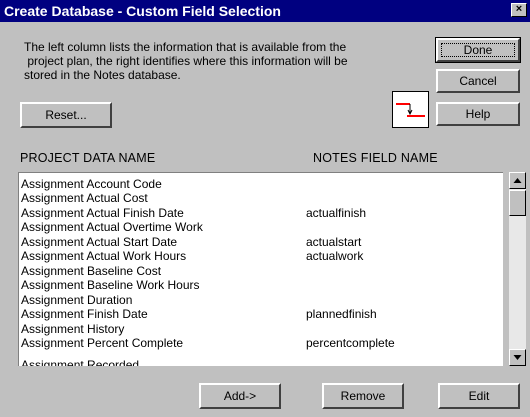 Image resolution: width=530 pixels, height=417 pixels. I want to click on help-button: Help, so click(478, 114).